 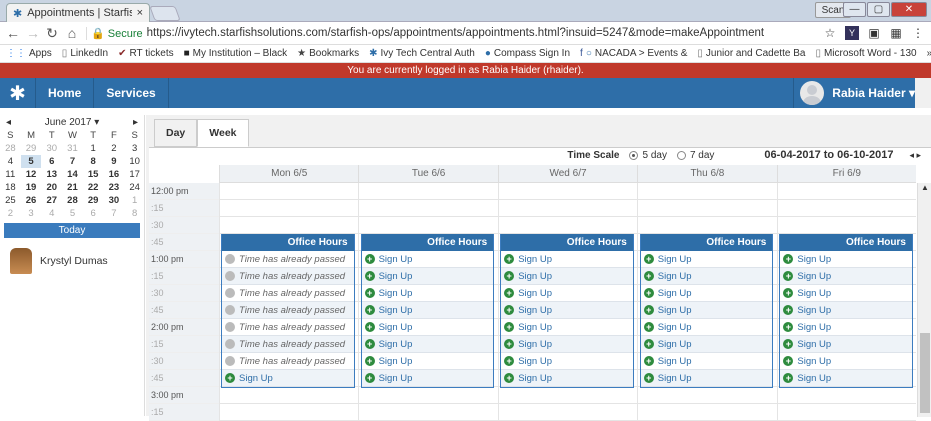 What do you see at coordinates (72, 187) in the screenshot?
I see `calendar-day: 21` at bounding box center [72, 187].